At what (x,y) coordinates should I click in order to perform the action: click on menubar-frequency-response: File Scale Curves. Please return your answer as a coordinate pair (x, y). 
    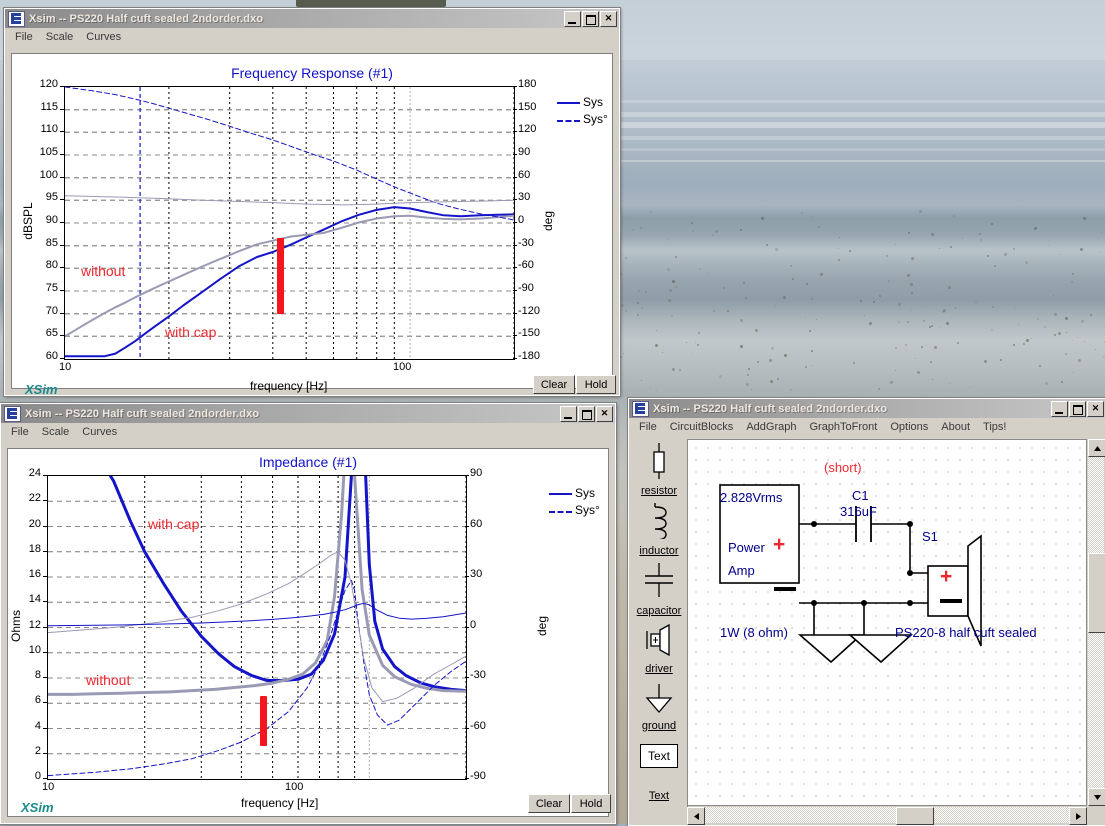
    Looking at the image, I should click on (312, 38).